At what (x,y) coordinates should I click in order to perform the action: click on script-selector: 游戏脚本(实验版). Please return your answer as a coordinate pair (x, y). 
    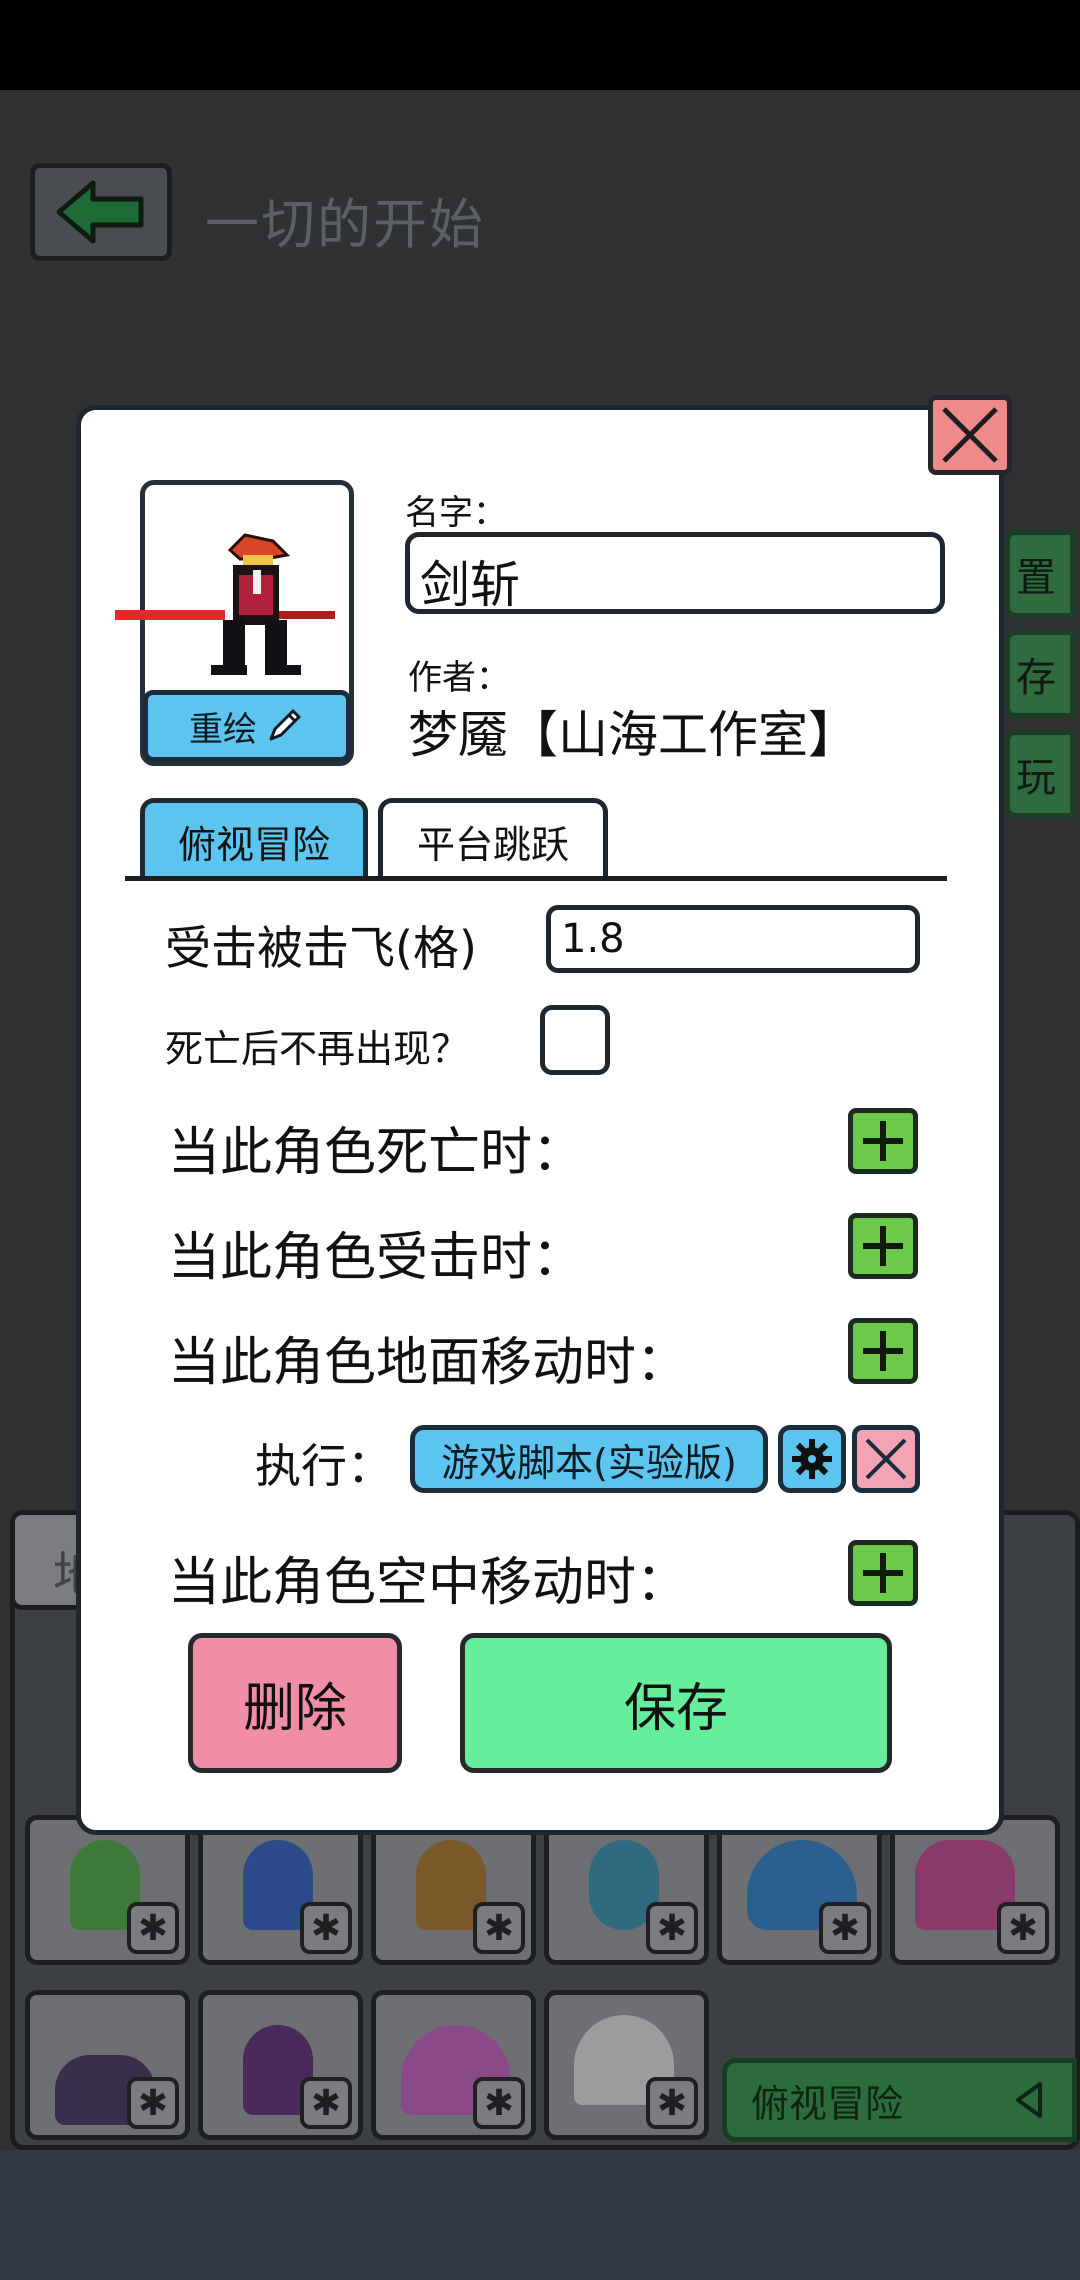
    Looking at the image, I should click on (589, 1459).